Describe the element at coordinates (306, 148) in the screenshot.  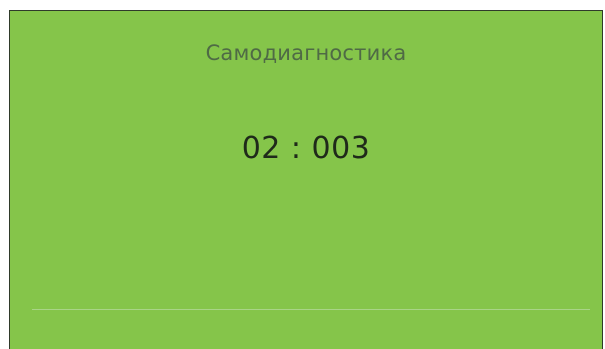
I see `timer-readout: 02 : 003` at that location.